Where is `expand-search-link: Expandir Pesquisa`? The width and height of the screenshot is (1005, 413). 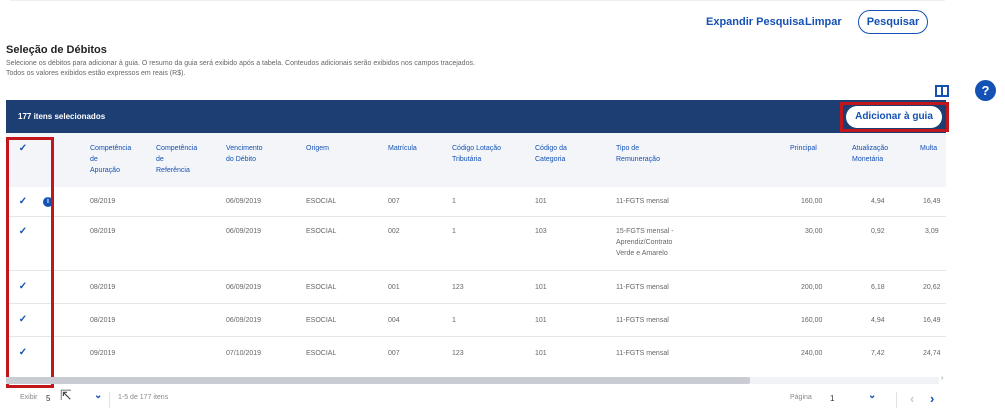 expand-search-link: Expandir Pesquisa is located at coordinates (755, 22).